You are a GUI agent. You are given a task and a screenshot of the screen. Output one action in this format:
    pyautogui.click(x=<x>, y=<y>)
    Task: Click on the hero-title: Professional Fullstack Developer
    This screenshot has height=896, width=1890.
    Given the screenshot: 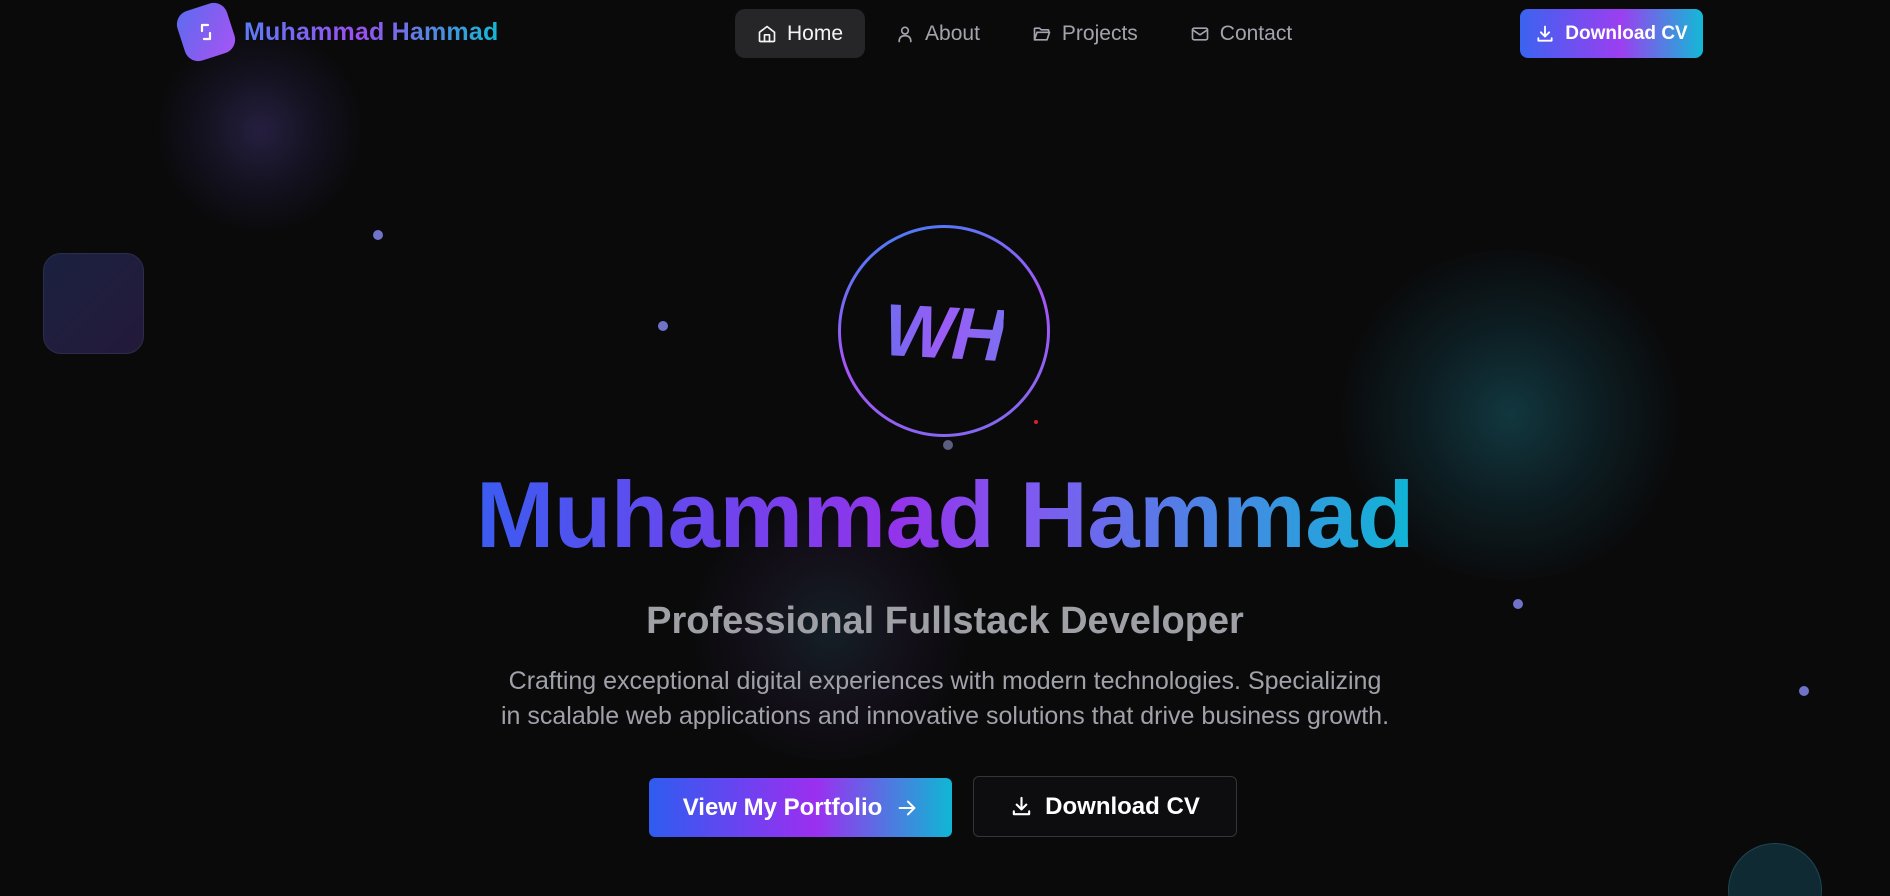 What is the action you would take?
    pyautogui.click(x=945, y=621)
    